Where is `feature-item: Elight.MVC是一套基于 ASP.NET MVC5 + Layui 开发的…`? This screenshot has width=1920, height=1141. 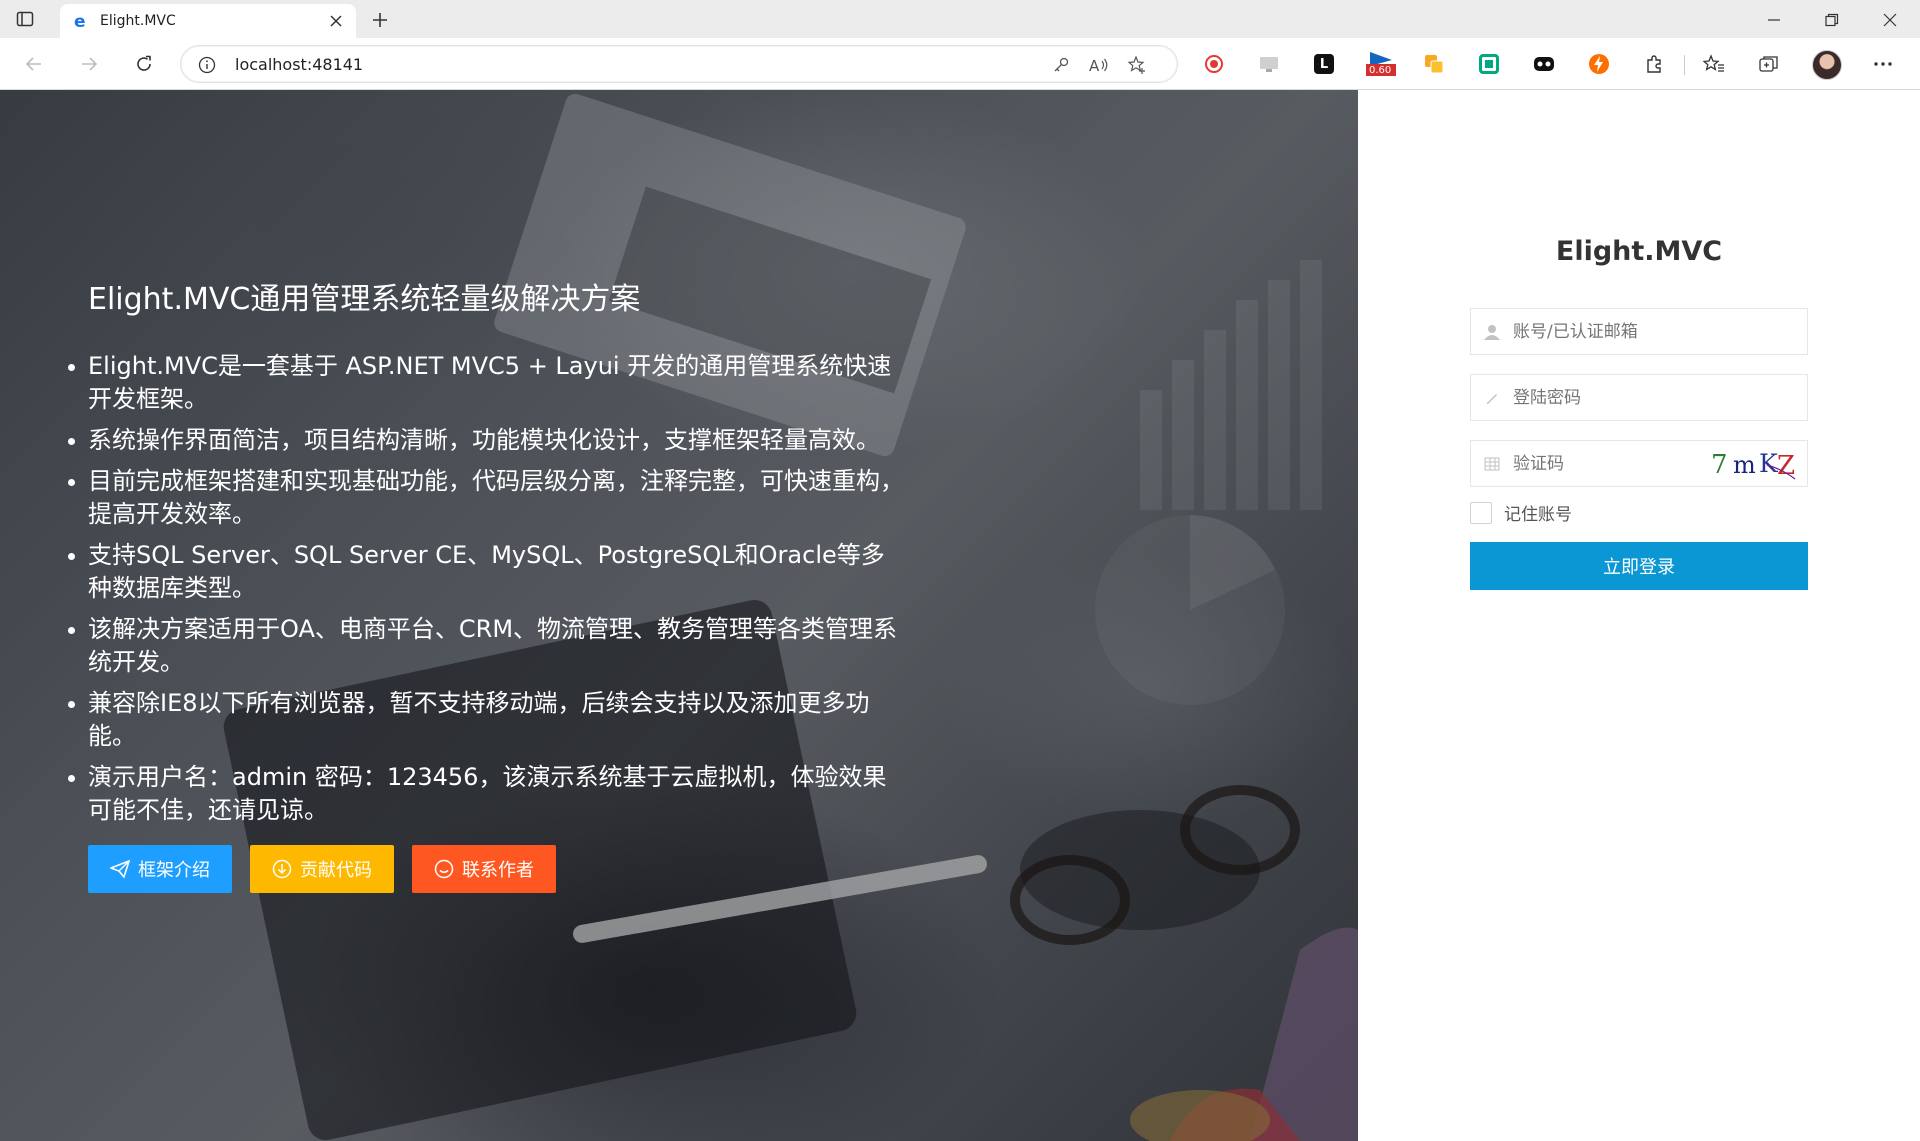 feature-item: Elight.MVC是一套基于 ASP.NET MVC5 + Layui 开发的… is located at coordinates (486, 383).